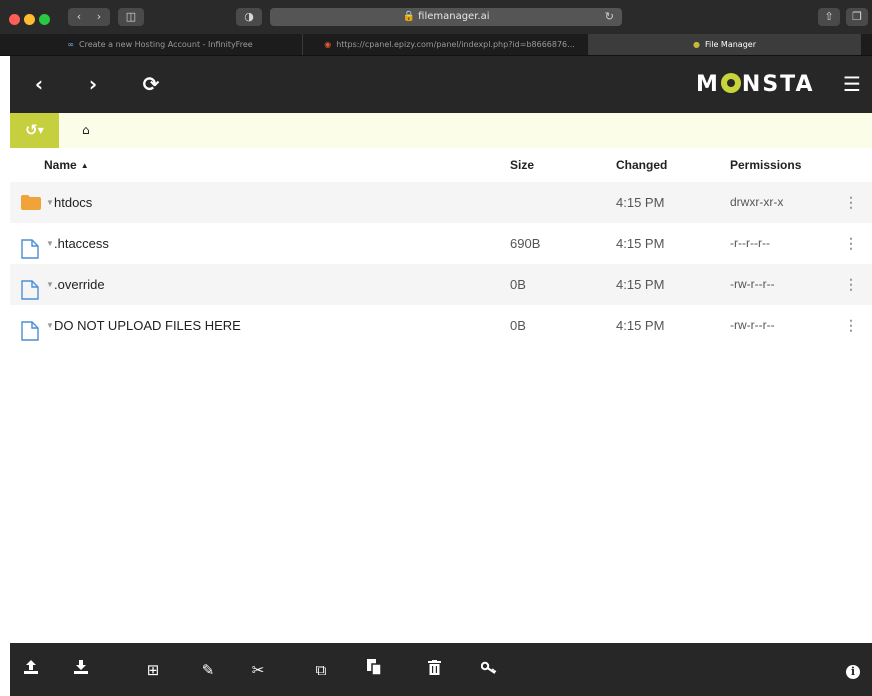 Image resolution: width=872 pixels, height=696 pixels. What do you see at coordinates (73, 202) in the screenshot?
I see `file-name: htdocs` at bounding box center [73, 202].